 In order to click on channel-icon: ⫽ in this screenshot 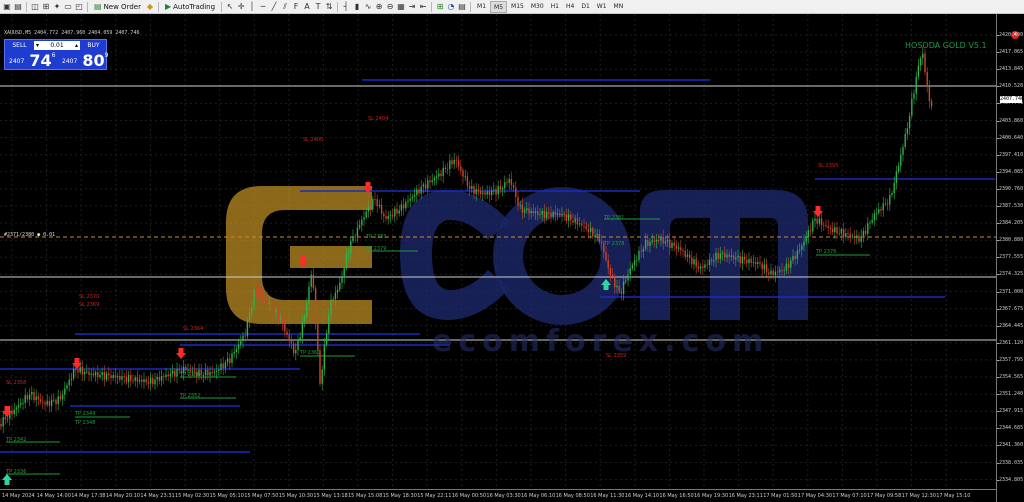, I will do `click(285, 7)`.